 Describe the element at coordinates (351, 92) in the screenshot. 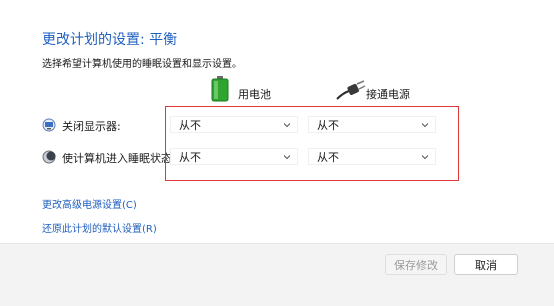

I see `power-plug-icon` at that location.